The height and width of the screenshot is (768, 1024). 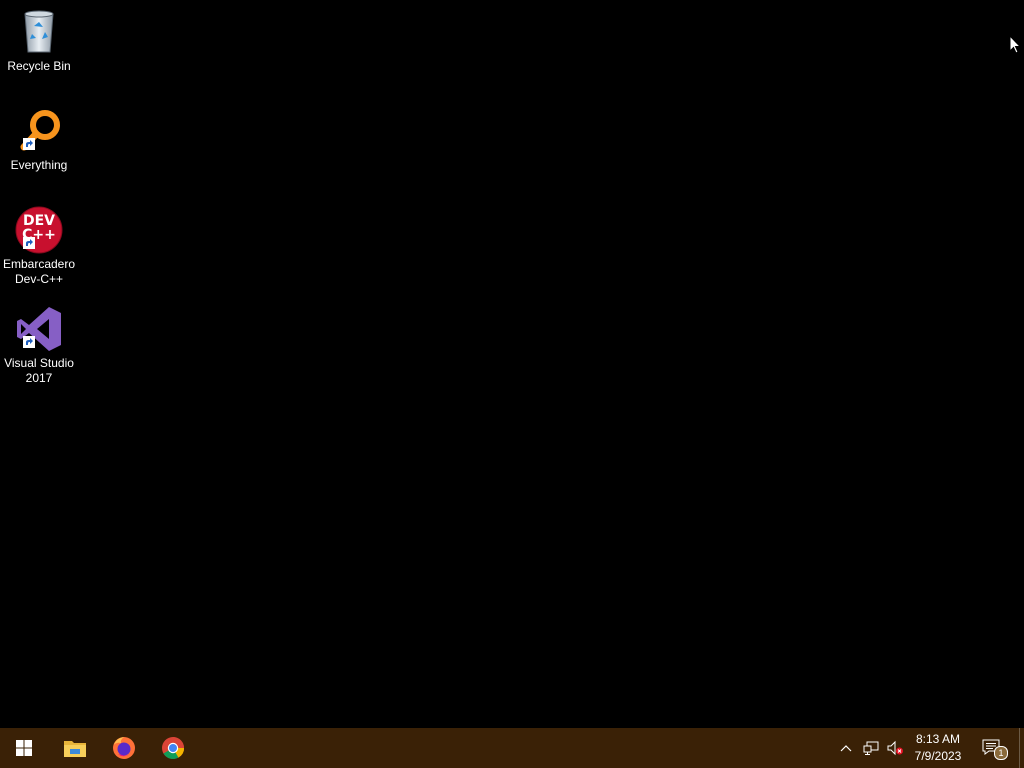 I want to click on taskbar-file-explorer, so click(x=75, y=748).